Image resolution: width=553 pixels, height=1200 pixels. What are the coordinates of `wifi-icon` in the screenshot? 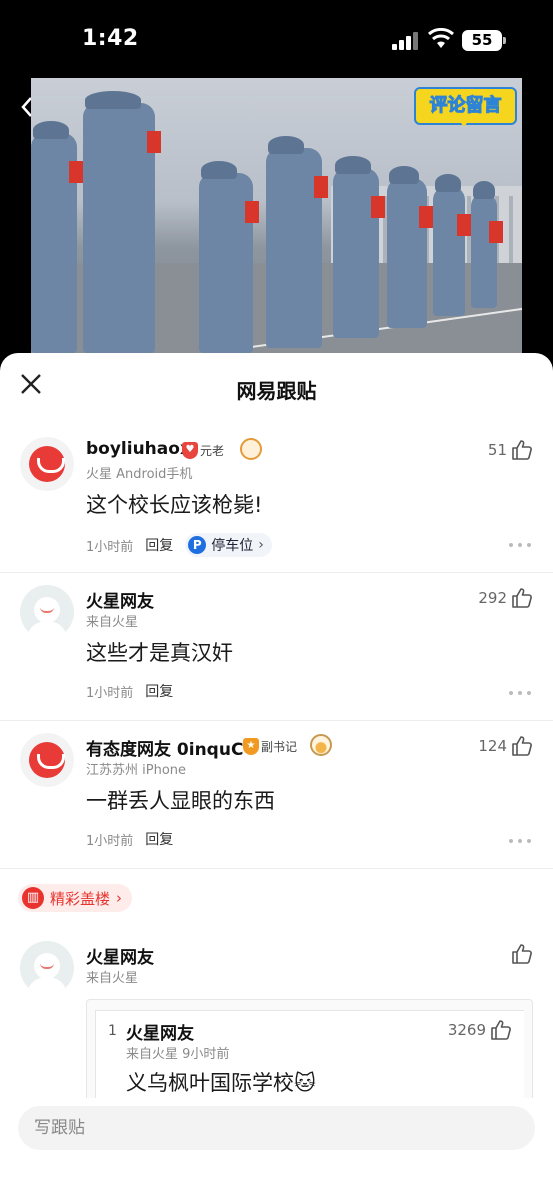 It's located at (441, 38).